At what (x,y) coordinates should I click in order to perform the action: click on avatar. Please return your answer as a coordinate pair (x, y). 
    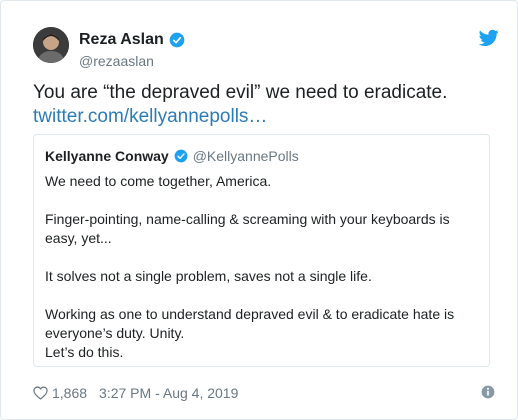
    Looking at the image, I should click on (51, 45).